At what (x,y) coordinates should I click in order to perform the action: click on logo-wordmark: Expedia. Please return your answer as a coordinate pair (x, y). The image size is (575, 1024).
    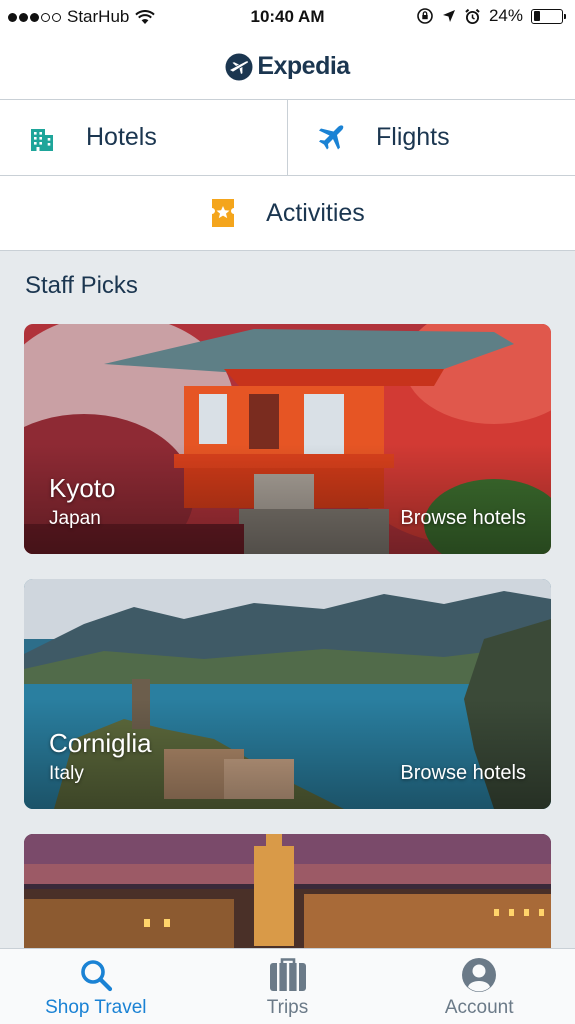
    Looking at the image, I should click on (303, 66).